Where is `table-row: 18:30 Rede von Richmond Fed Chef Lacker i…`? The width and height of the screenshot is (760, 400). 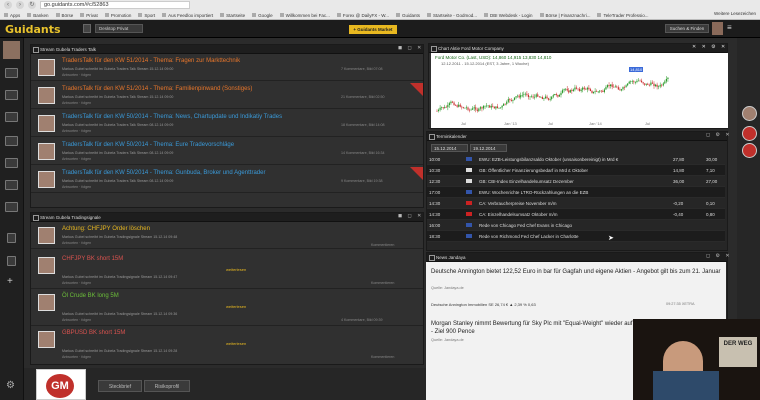
table-row: 18:30 Rede von Richmond Fed Chef Lacker i… is located at coordinates (576, 236).